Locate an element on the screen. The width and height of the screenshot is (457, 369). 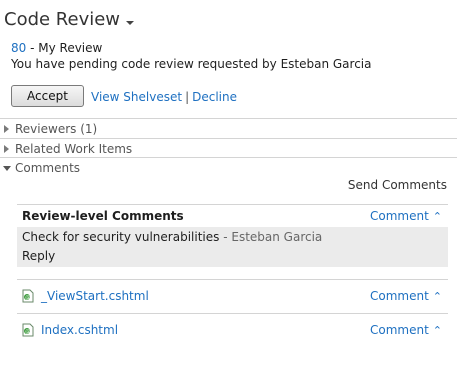
review-request-line: 80 - My Review is located at coordinates (56, 48).